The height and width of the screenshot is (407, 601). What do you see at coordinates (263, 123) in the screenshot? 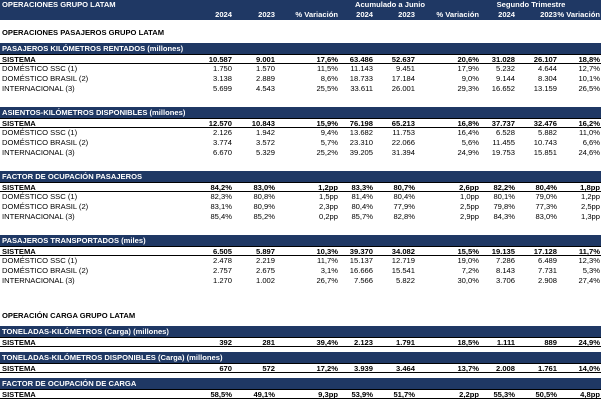
I see `table-cell: 10.843` at bounding box center [263, 123].